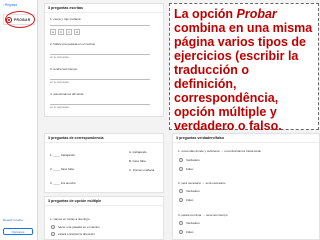  What do you see at coordinates (62, 155) in the screenshot?
I see `match-left-1: 1. ____ trabajando` at bounding box center [62, 155].